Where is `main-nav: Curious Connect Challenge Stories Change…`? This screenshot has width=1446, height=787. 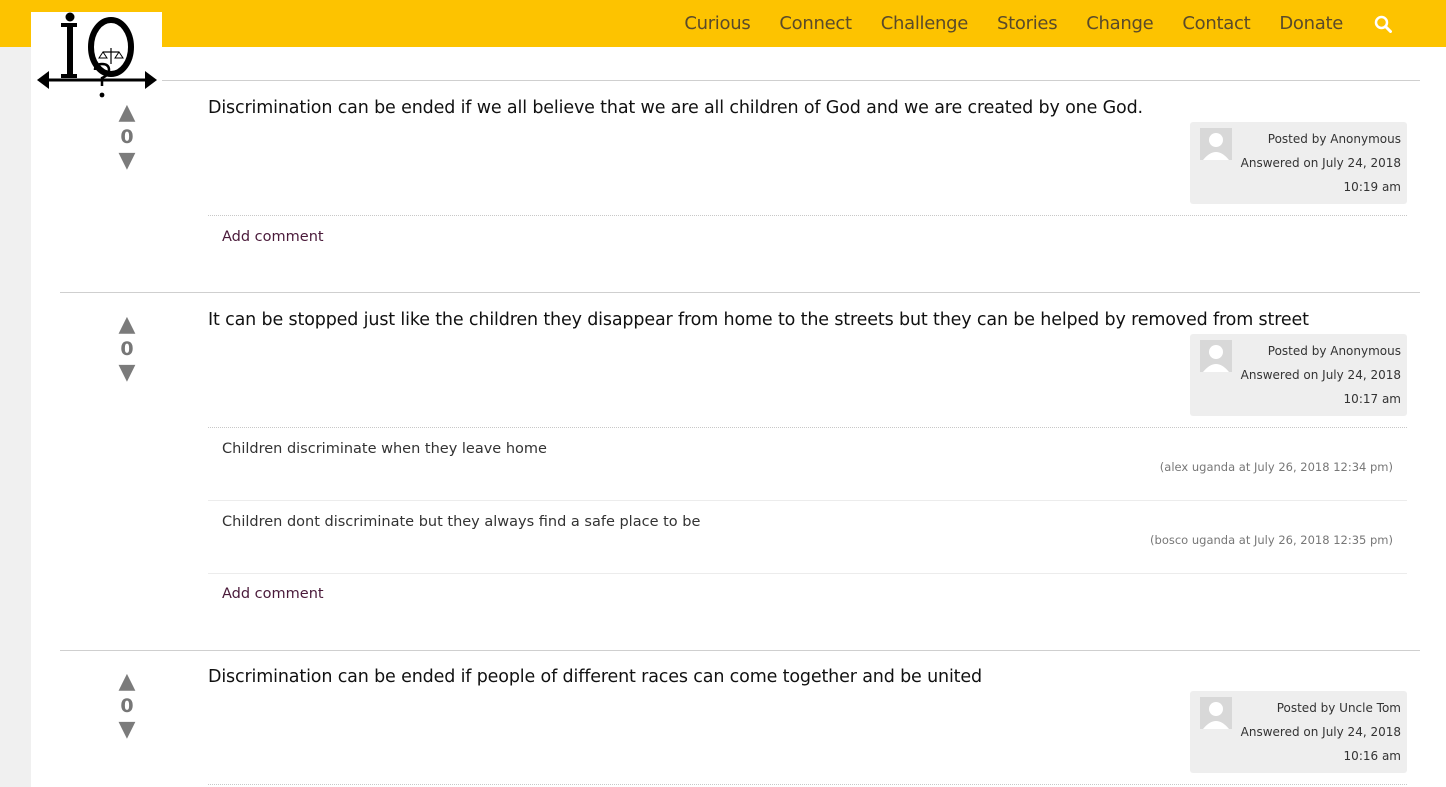 main-nav: Curious Connect Challenge Stories Change… is located at coordinates (1039, 23).